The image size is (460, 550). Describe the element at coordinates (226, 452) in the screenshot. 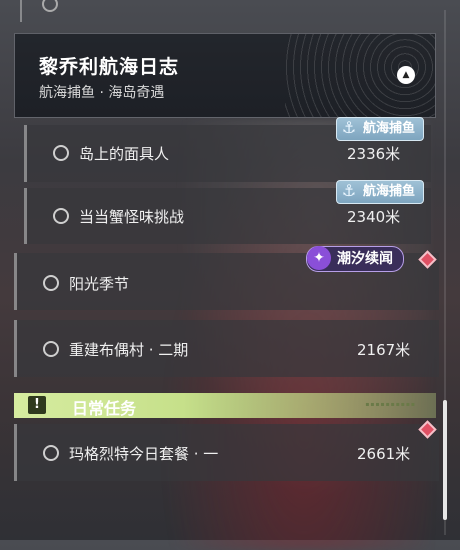

I see `quest-row: 玛格烈特今日套餐 · 一 2661米` at that location.